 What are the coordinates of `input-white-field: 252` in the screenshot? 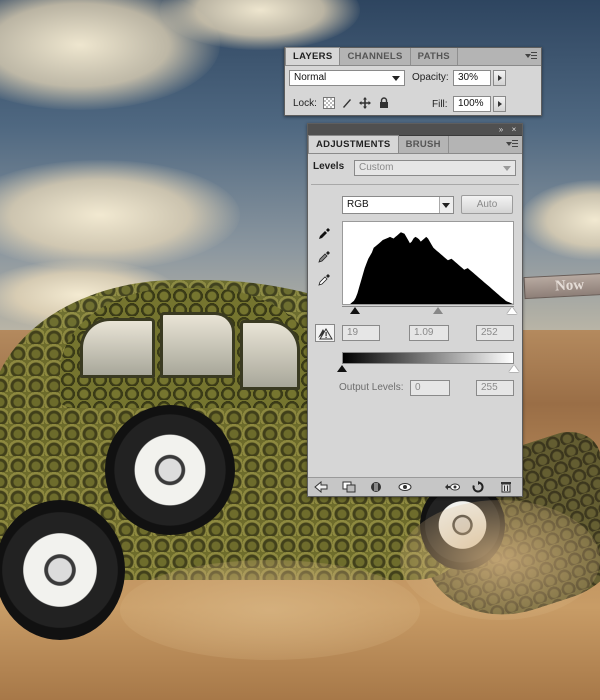 It's located at (495, 333).